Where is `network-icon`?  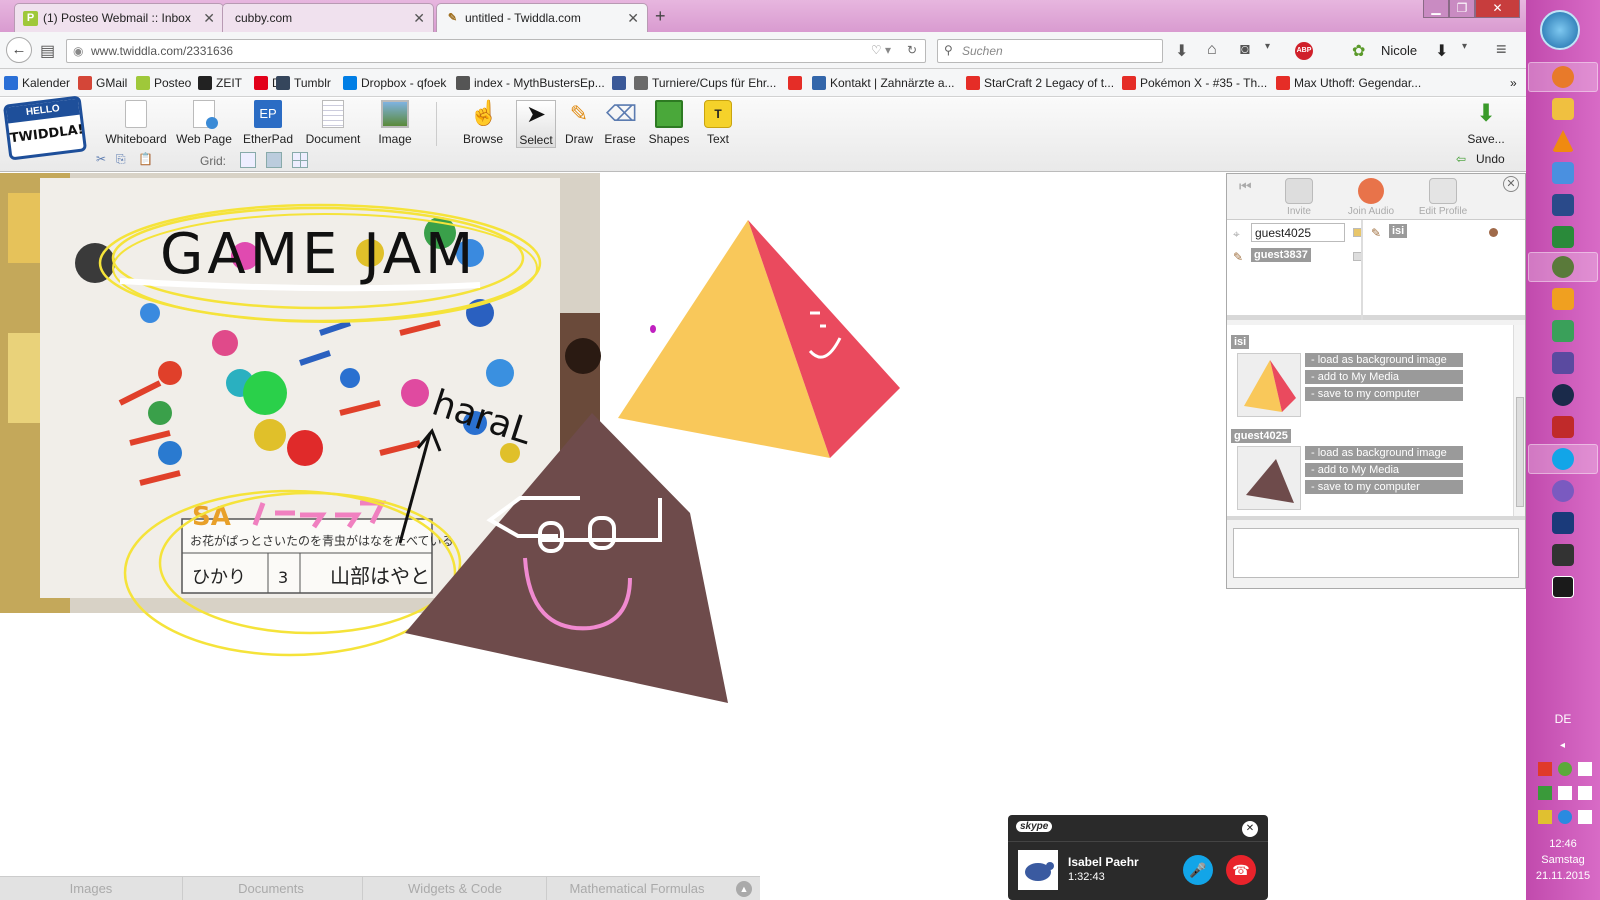 network-icon is located at coordinates (1545, 769).